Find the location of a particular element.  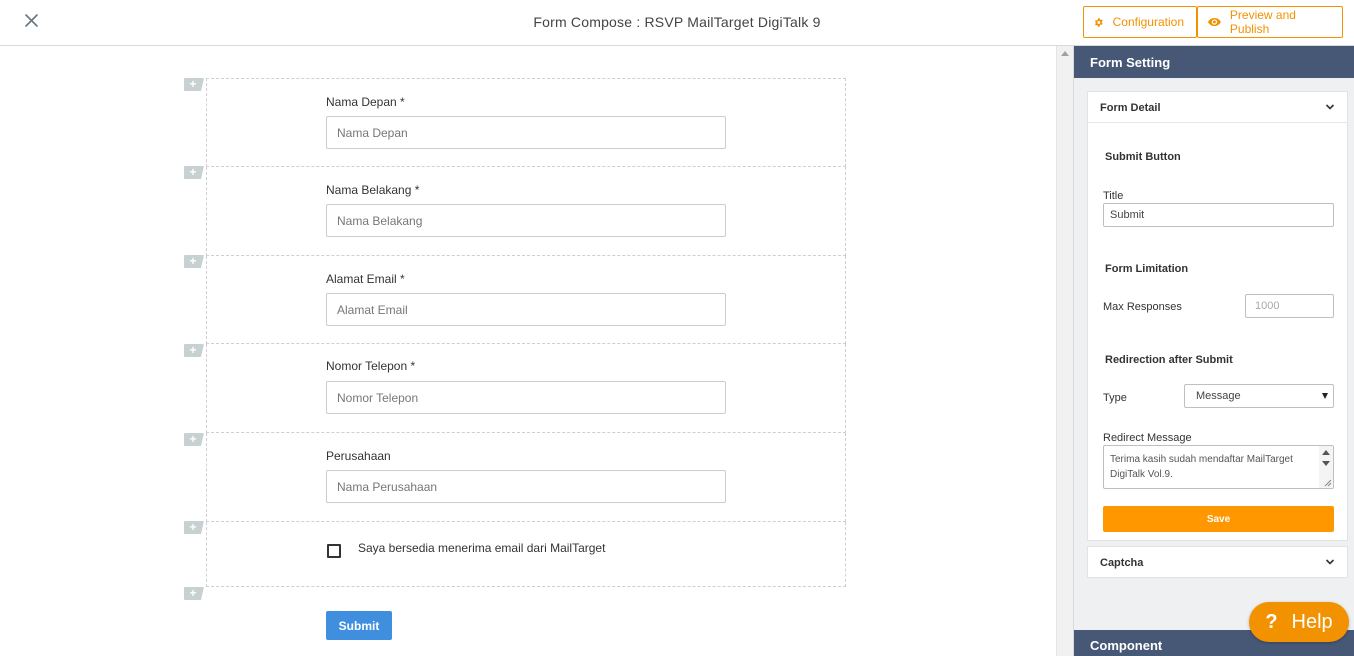

field-label: Perusahaan is located at coordinates (358, 456).